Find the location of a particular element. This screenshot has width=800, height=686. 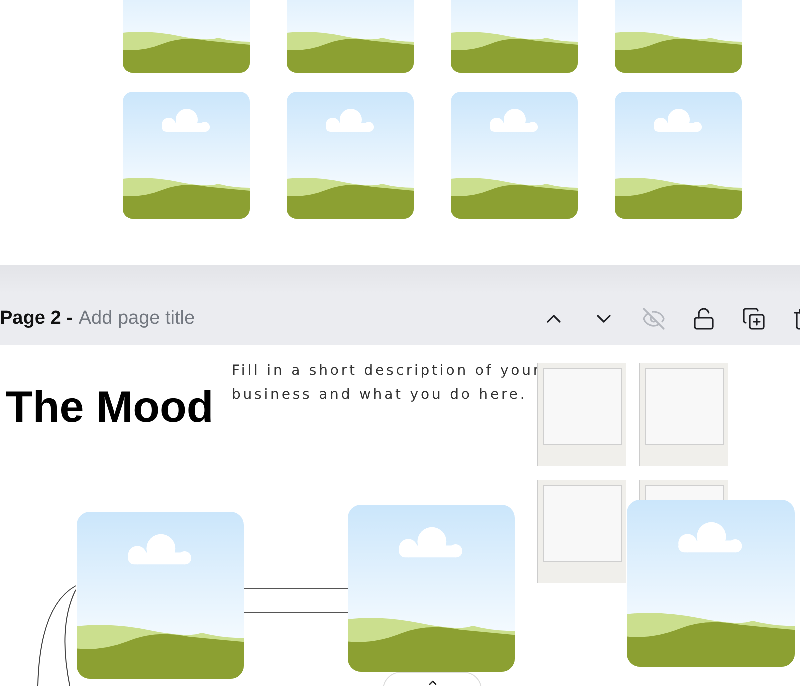

unlock-icon is located at coordinates (704, 319).